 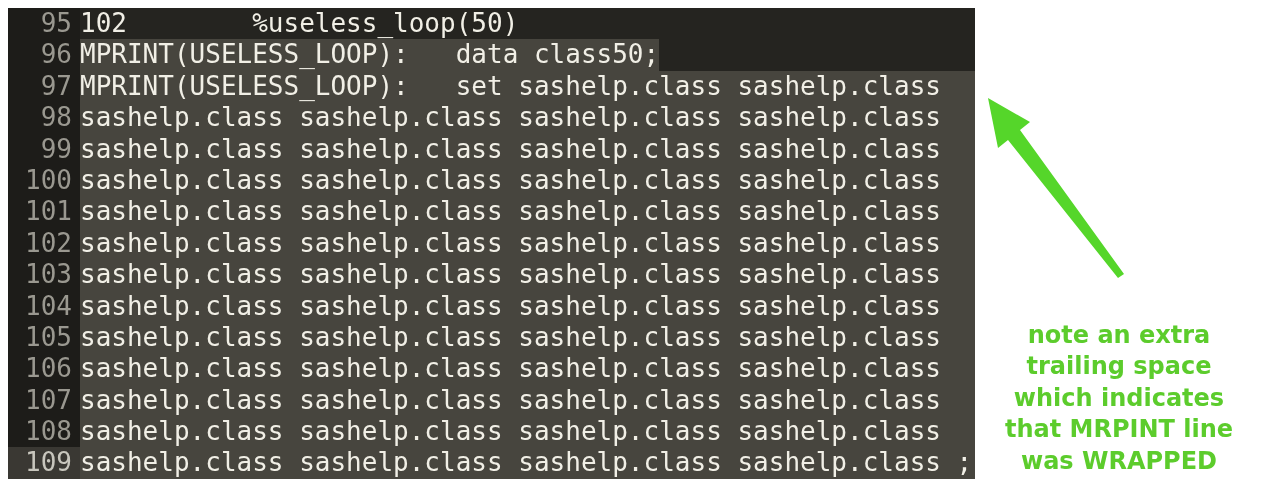 I want to click on line-number: 96, so click(x=44, y=55).